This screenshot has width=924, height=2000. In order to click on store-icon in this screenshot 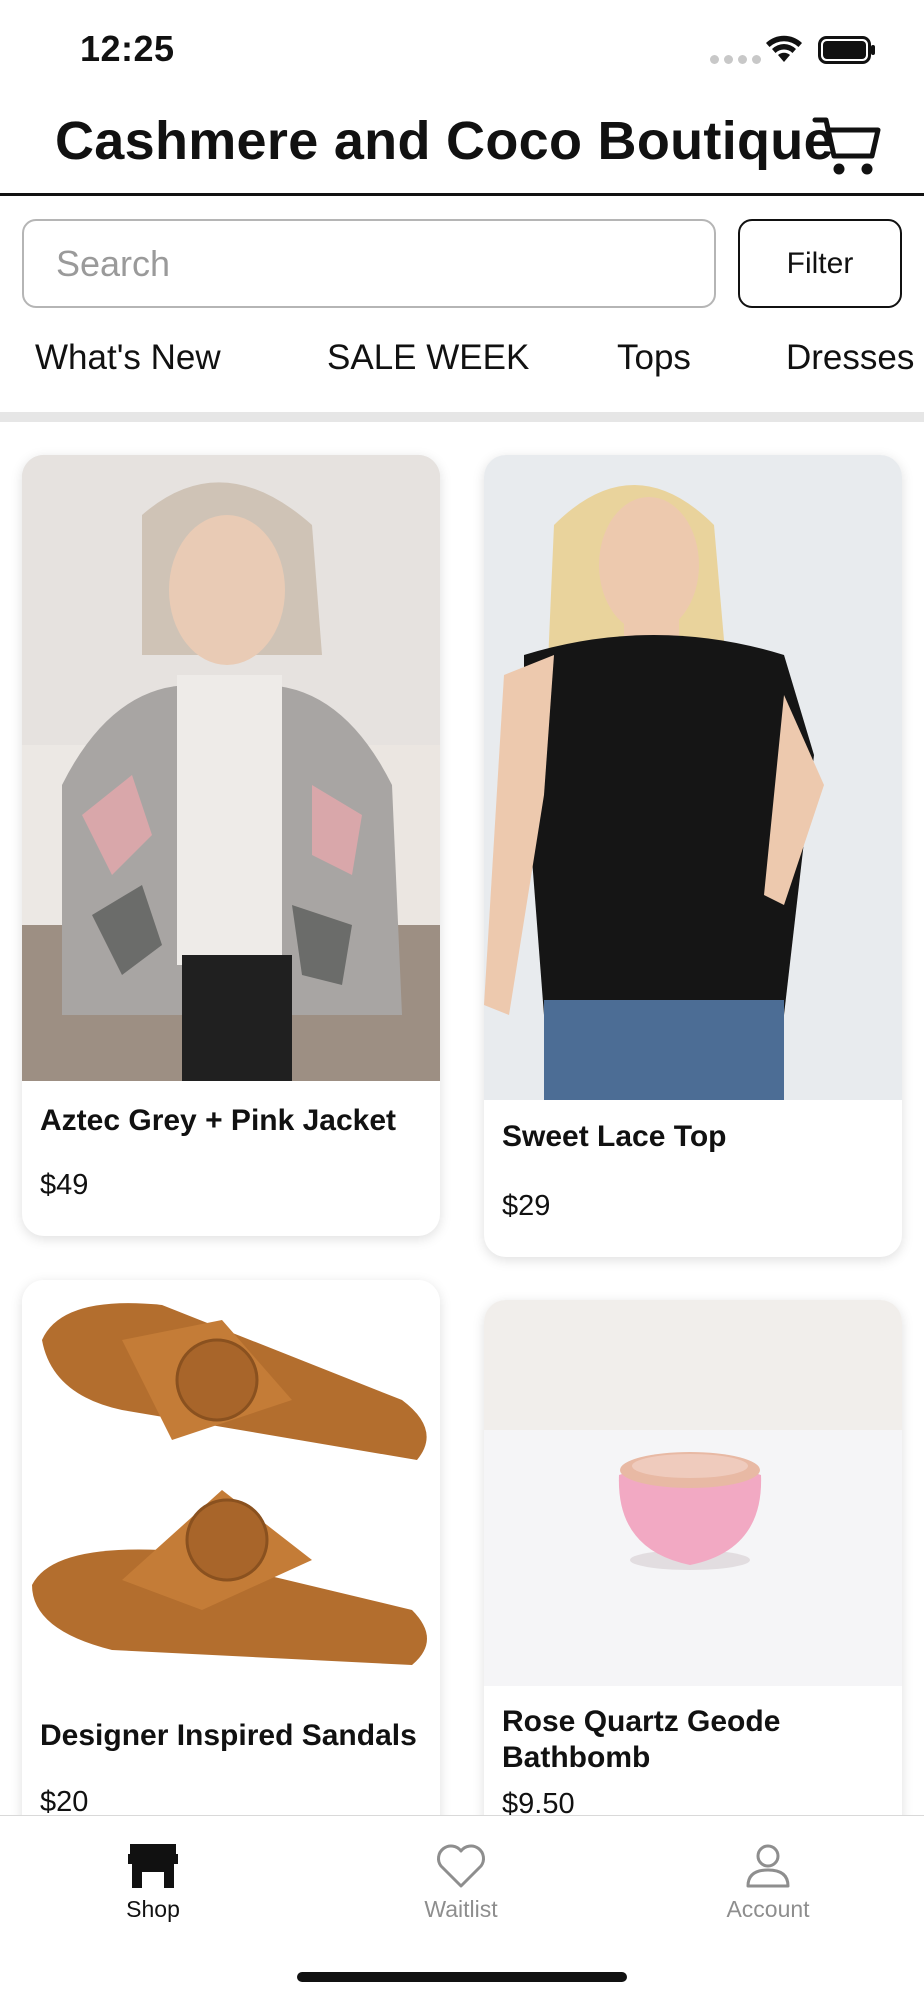, I will do `click(153, 1866)`.